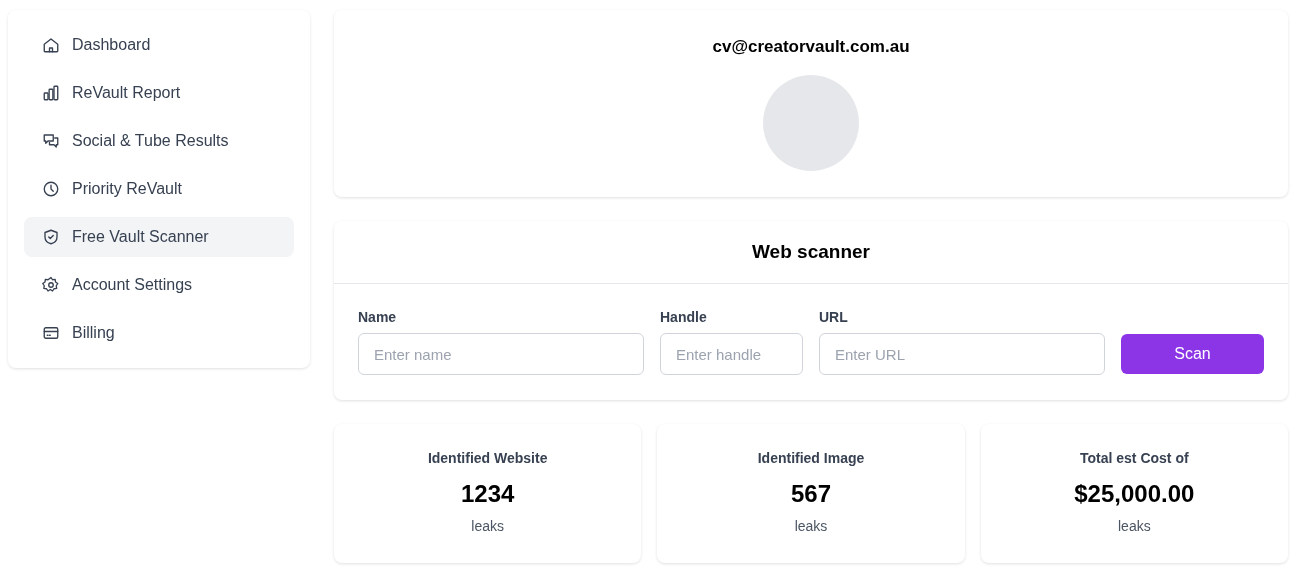  What do you see at coordinates (159, 45) in the screenshot?
I see `nav-item: Dashboard` at bounding box center [159, 45].